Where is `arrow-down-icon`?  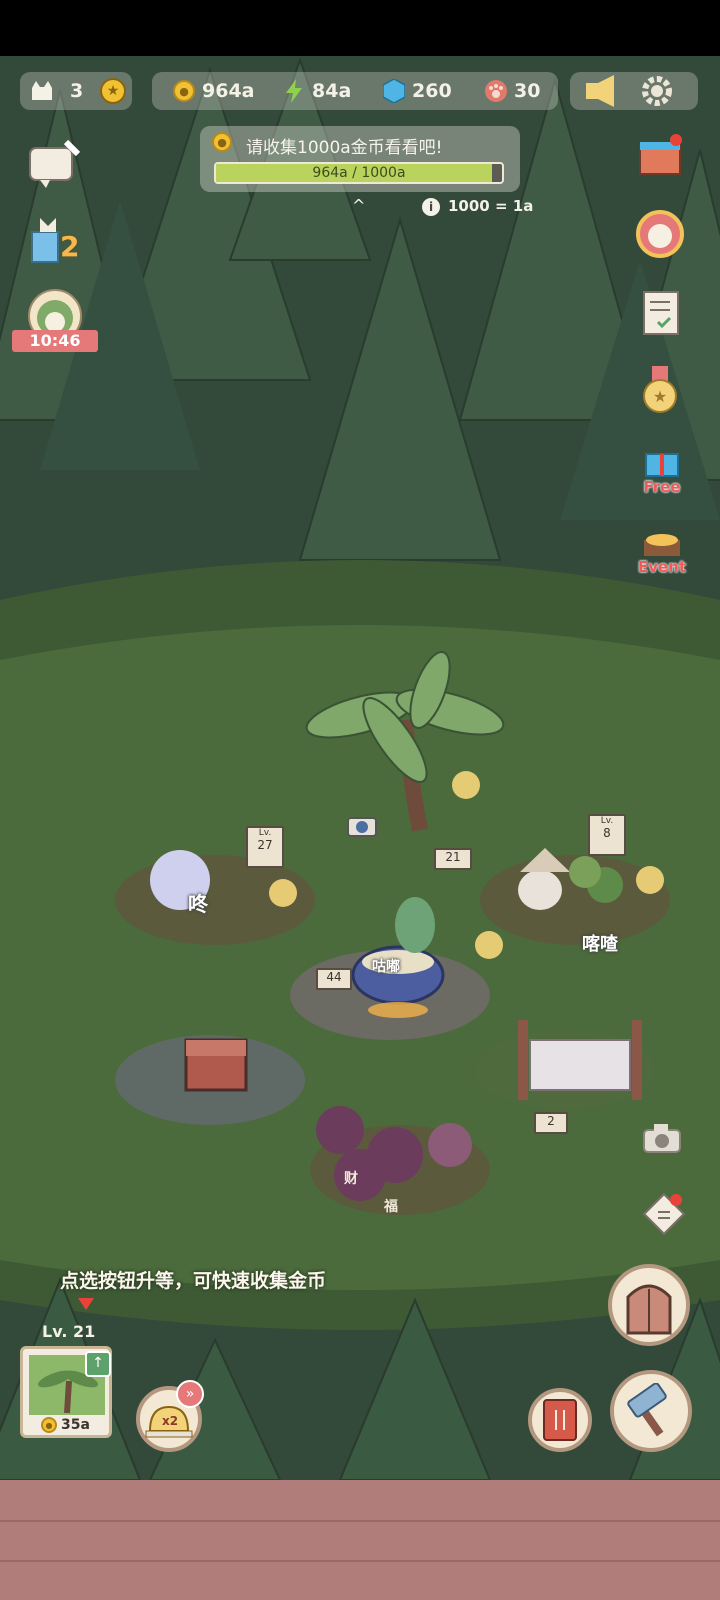
arrow-down-icon is located at coordinates (86, 1304).